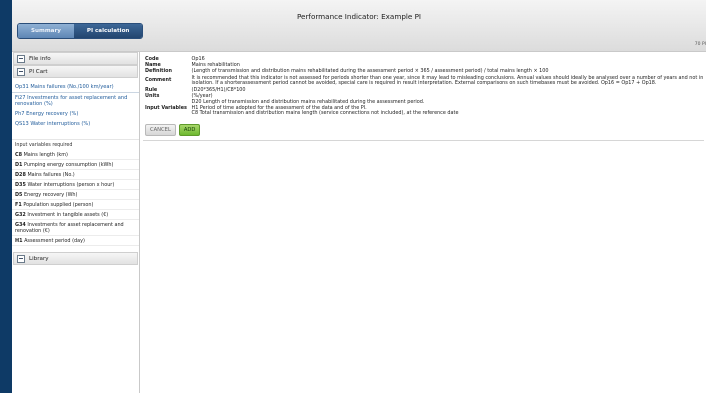  I want to click on tab-pi-calculation: PI calculation, so click(108, 31).